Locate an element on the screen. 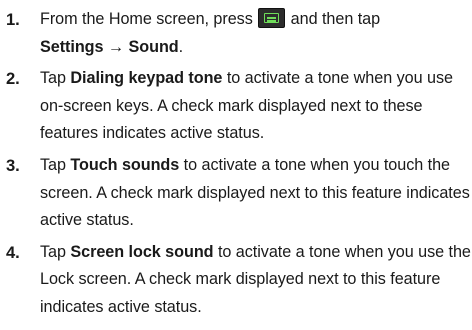 The height and width of the screenshot is (330, 472). option-dialing-keypad-tone: Dialing keypad tone is located at coordinates (146, 78).